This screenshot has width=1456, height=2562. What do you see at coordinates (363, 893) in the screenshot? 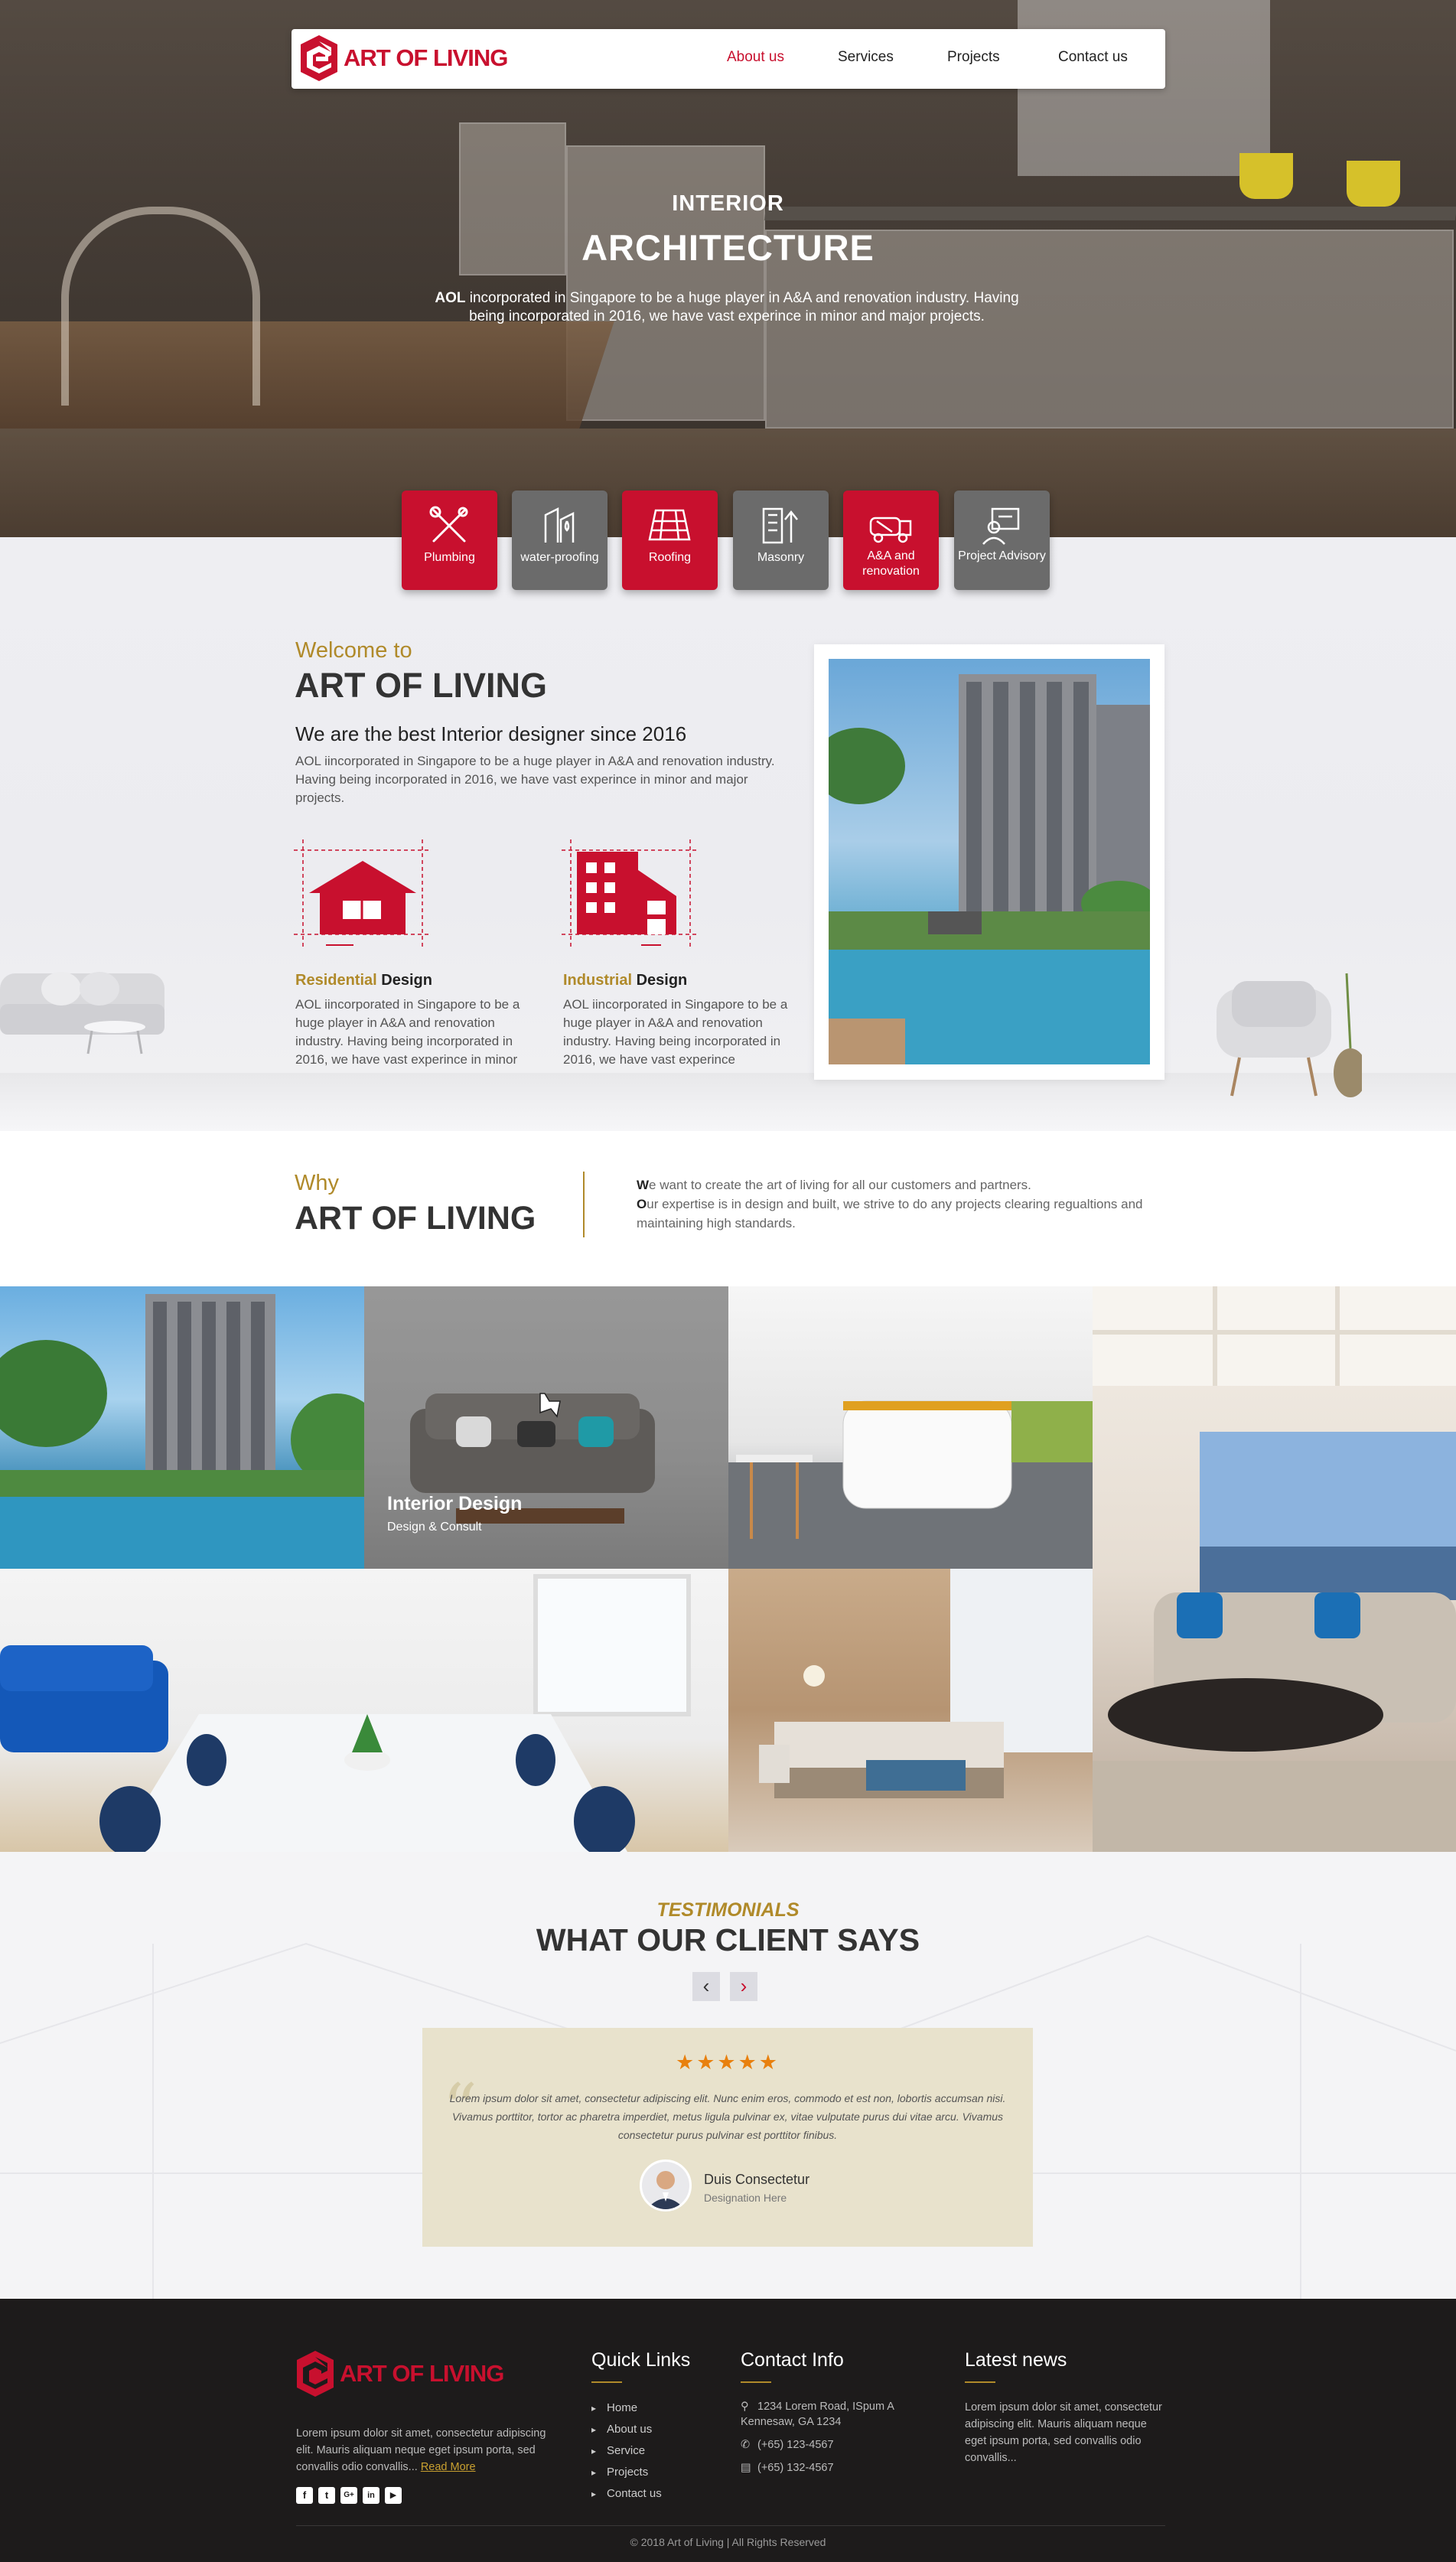
I see `house-blueprint-icon` at bounding box center [363, 893].